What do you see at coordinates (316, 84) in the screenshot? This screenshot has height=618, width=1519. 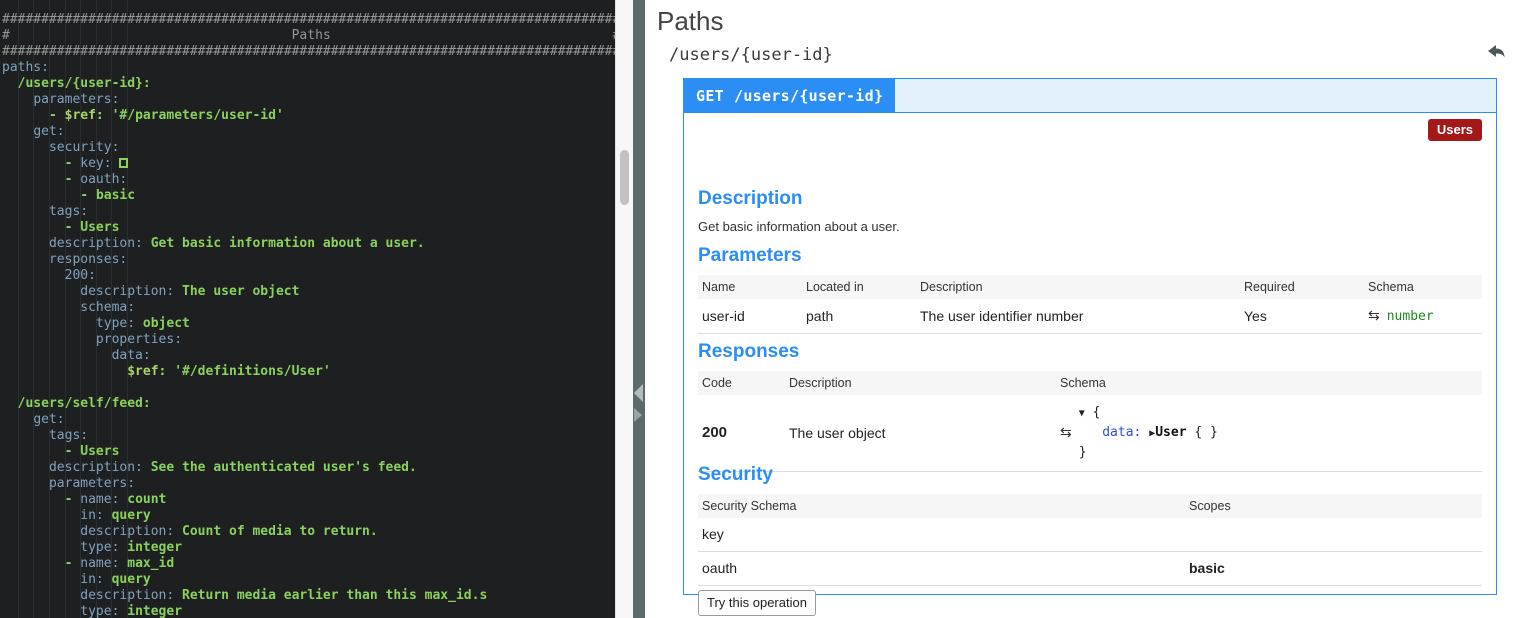 I see `code-line: /users/{user-id}:` at bounding box center [316, 84].